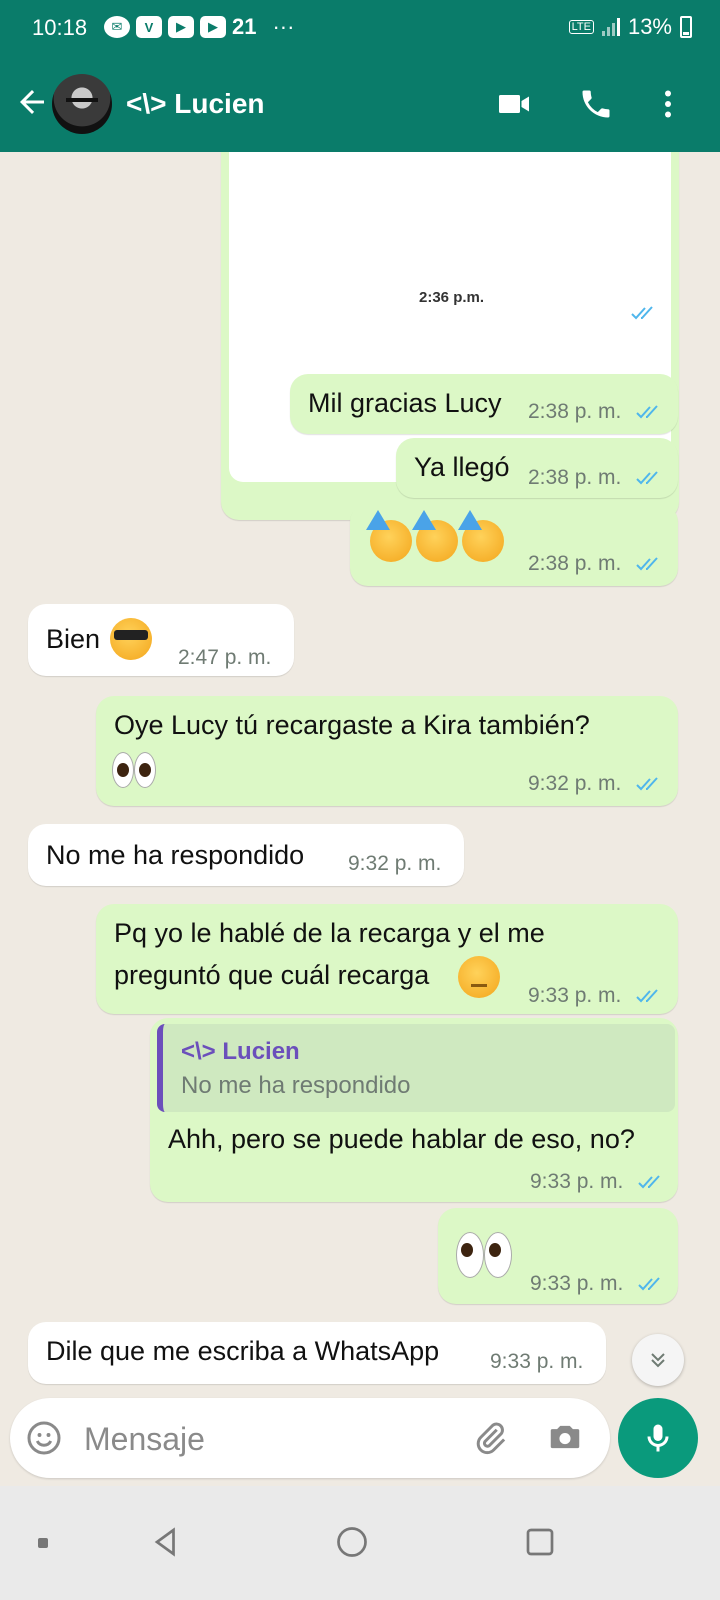 The height and width of the screenshot is (1600, 720). Describe the element at coordinates (225, 657) in the screenshot. I see `message-time: 2:47 p. m.` at that location.